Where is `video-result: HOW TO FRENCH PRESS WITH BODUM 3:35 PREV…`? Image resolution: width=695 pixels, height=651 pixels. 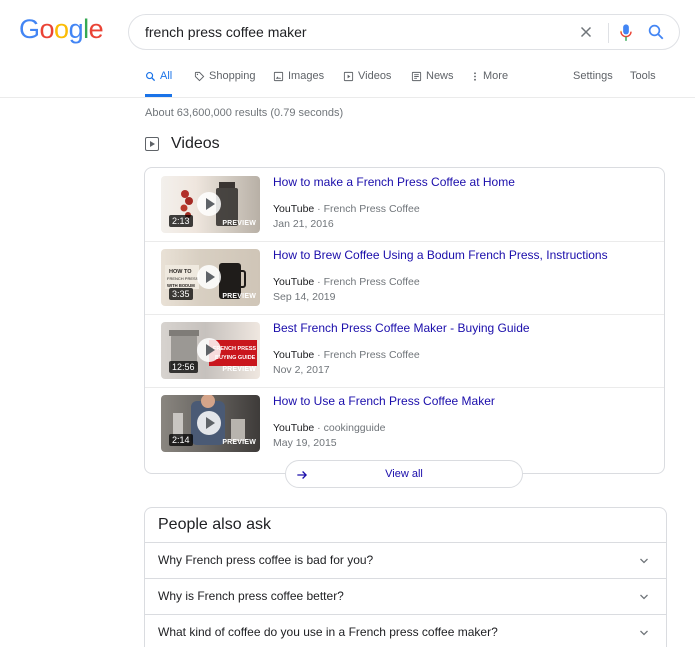
video-result: HOW TO FRENCH PRESS WITH BODUM 3:35 PREV… is located at coordinates (404, 278).